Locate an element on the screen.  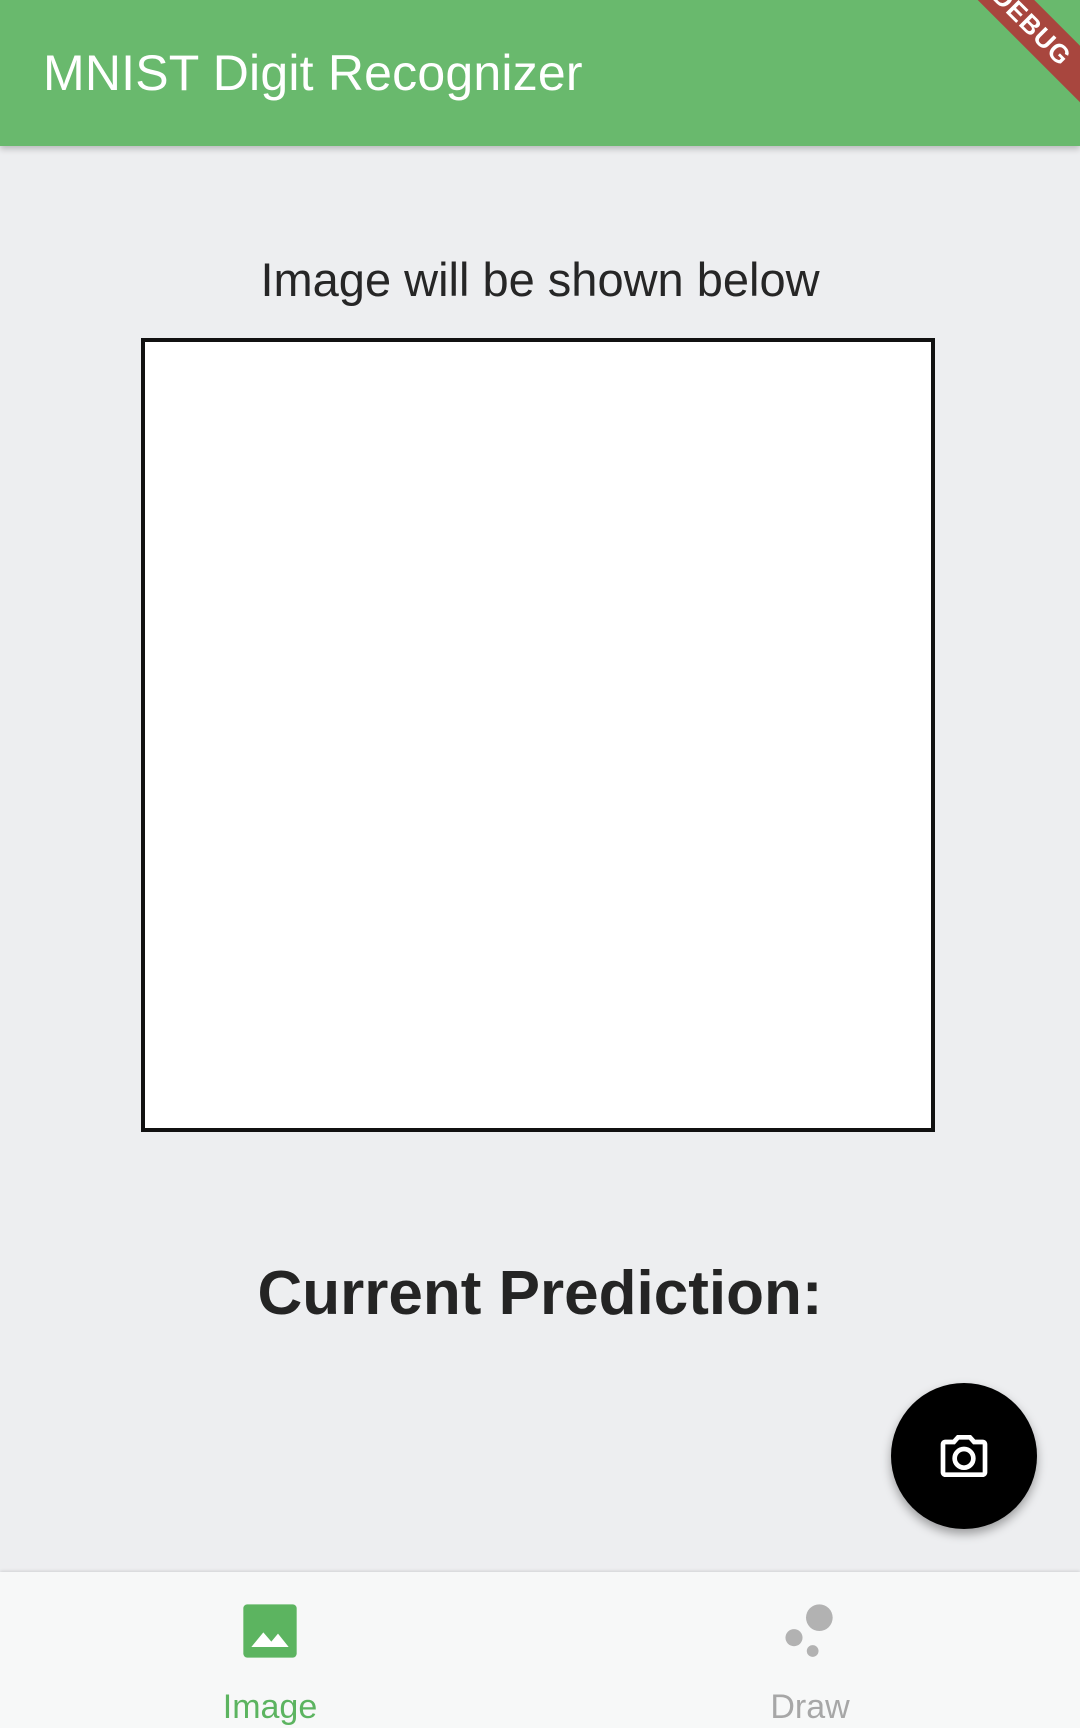
bottom-navigation: Image Draw is located at coordinates (540, 1650).